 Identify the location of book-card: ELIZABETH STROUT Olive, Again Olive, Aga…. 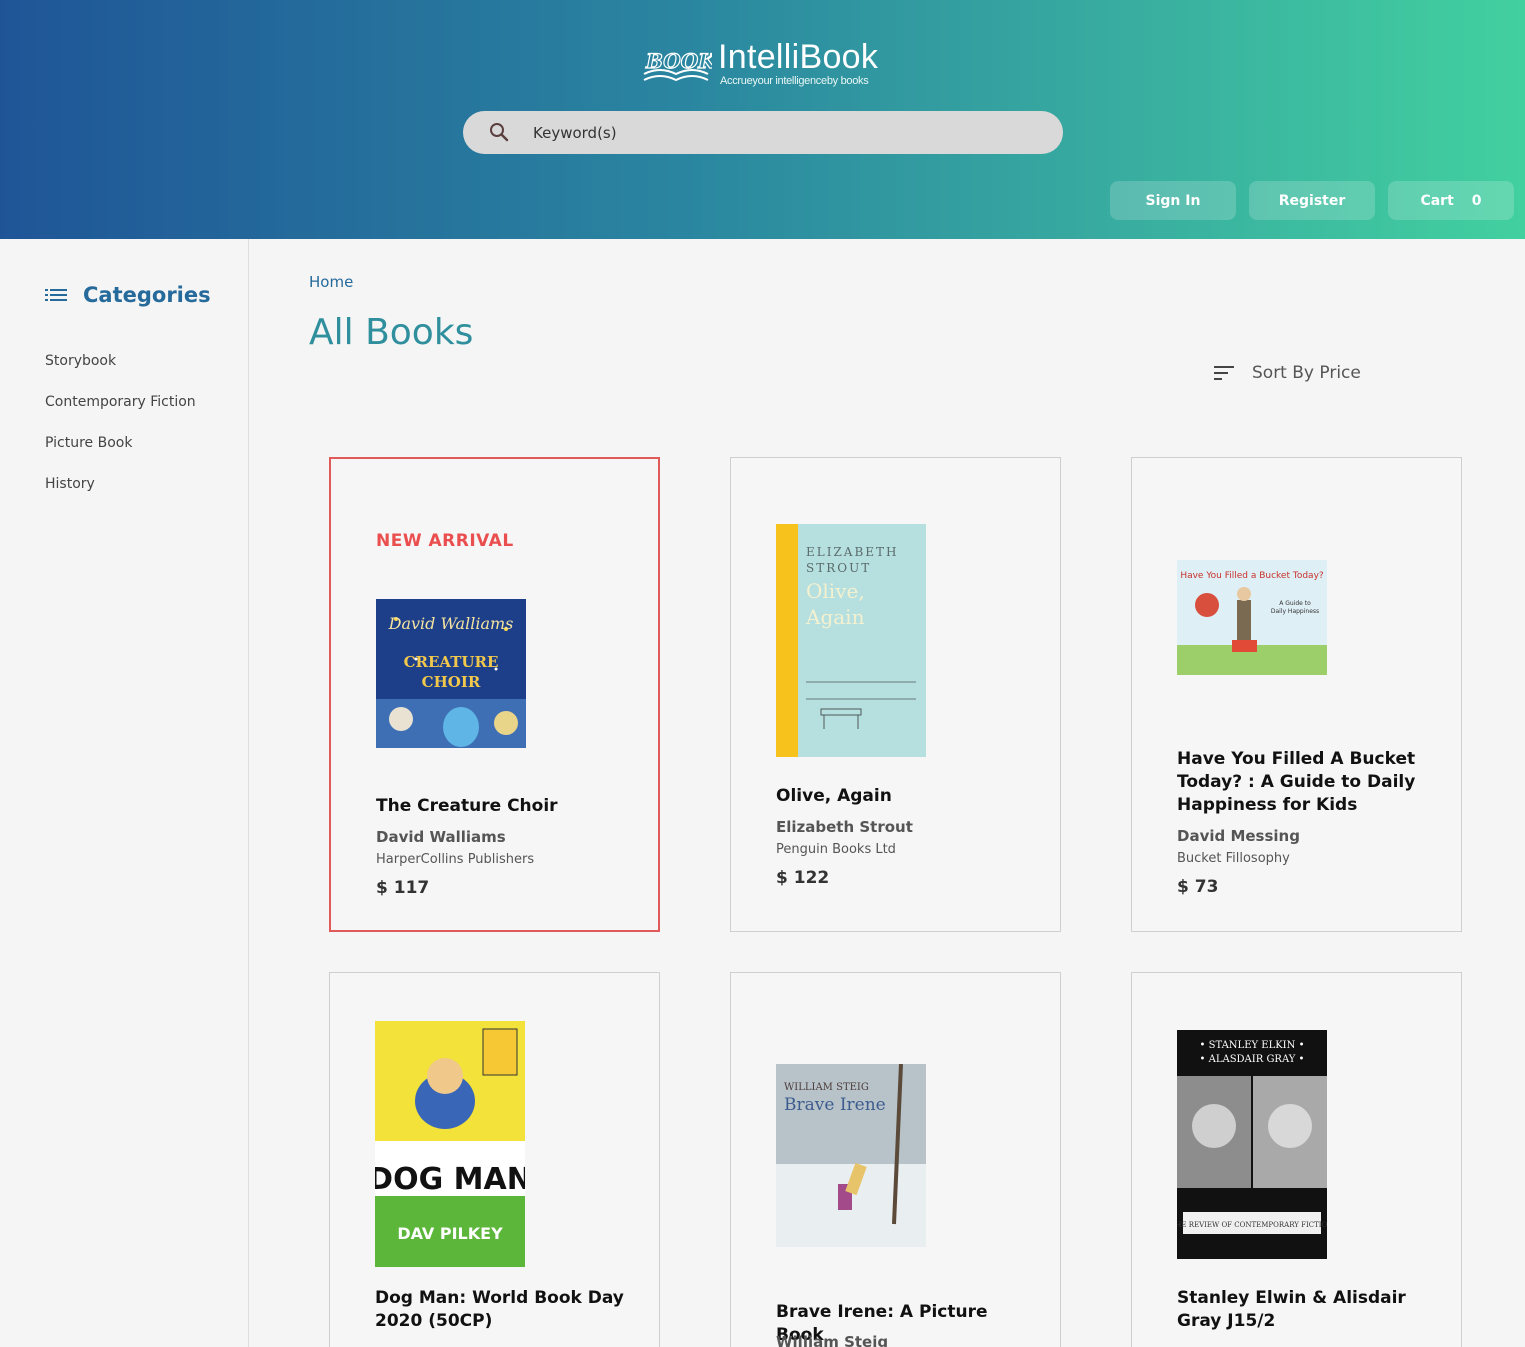
(895, 694).